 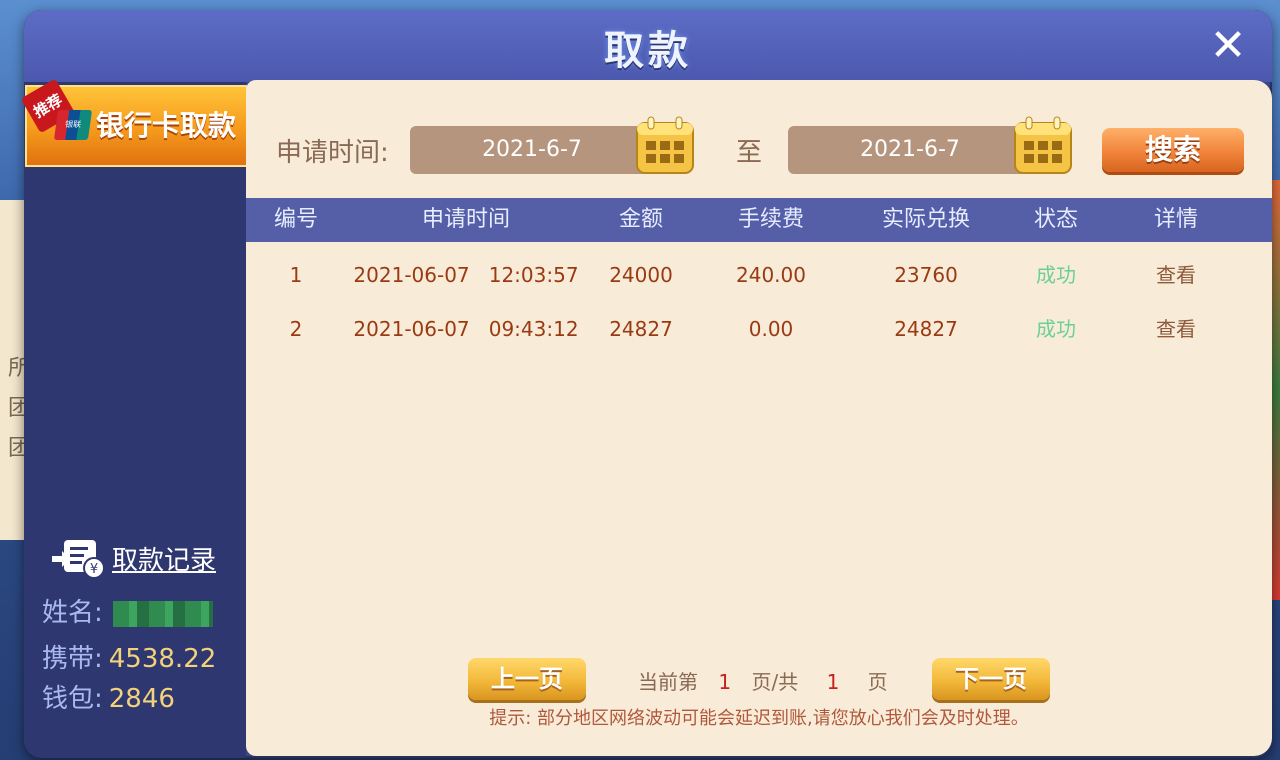 I want to click on cell-amount: 24000, so click(x=641, y=275).